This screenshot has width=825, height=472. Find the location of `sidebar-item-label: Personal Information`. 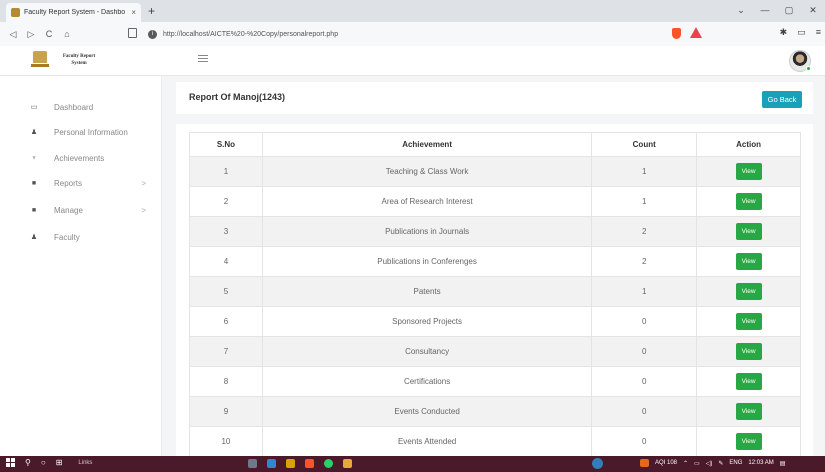

sidebar-item-label: Personal Information is located at coordinates (91, 132).